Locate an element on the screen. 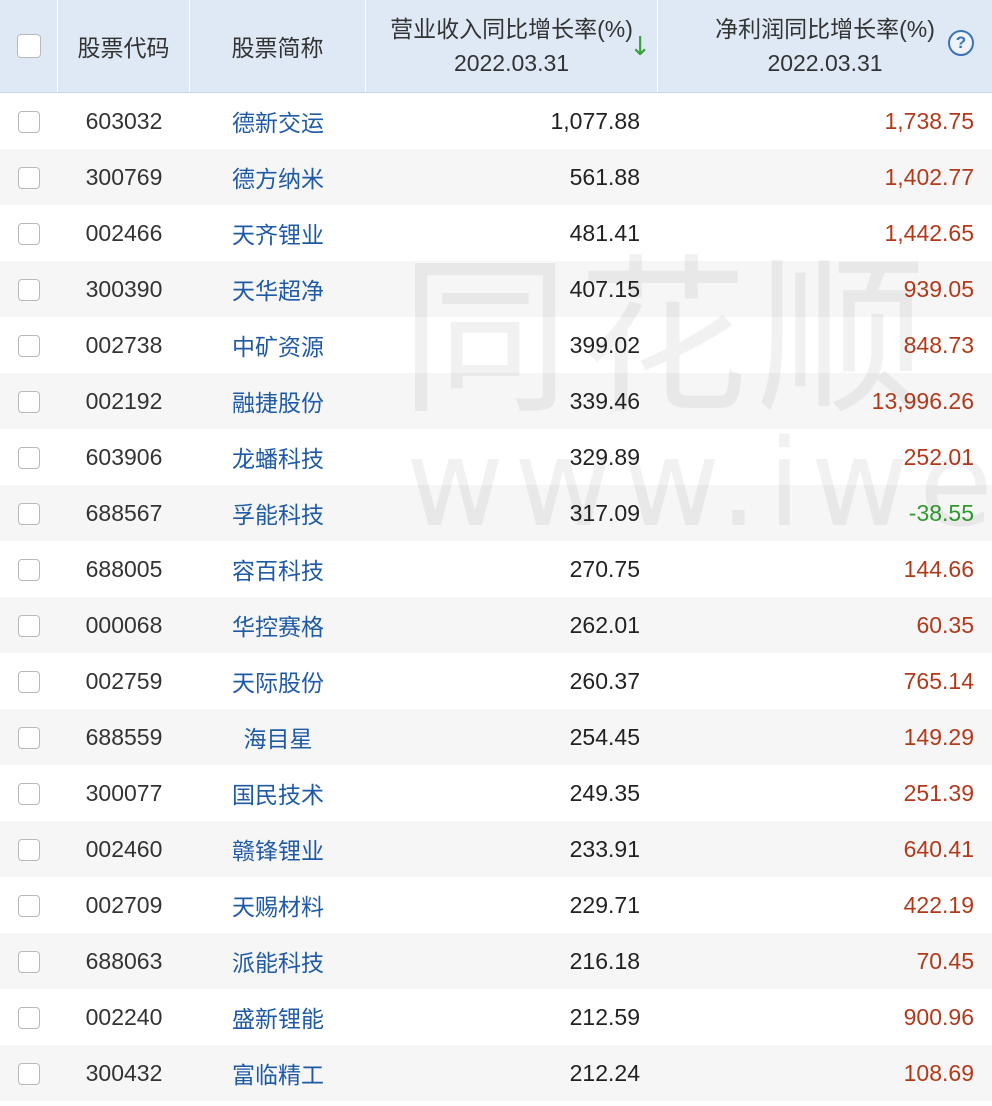  table-row: 300390 天华超净 407.15 939.05 is located at coordinates (496, 289).